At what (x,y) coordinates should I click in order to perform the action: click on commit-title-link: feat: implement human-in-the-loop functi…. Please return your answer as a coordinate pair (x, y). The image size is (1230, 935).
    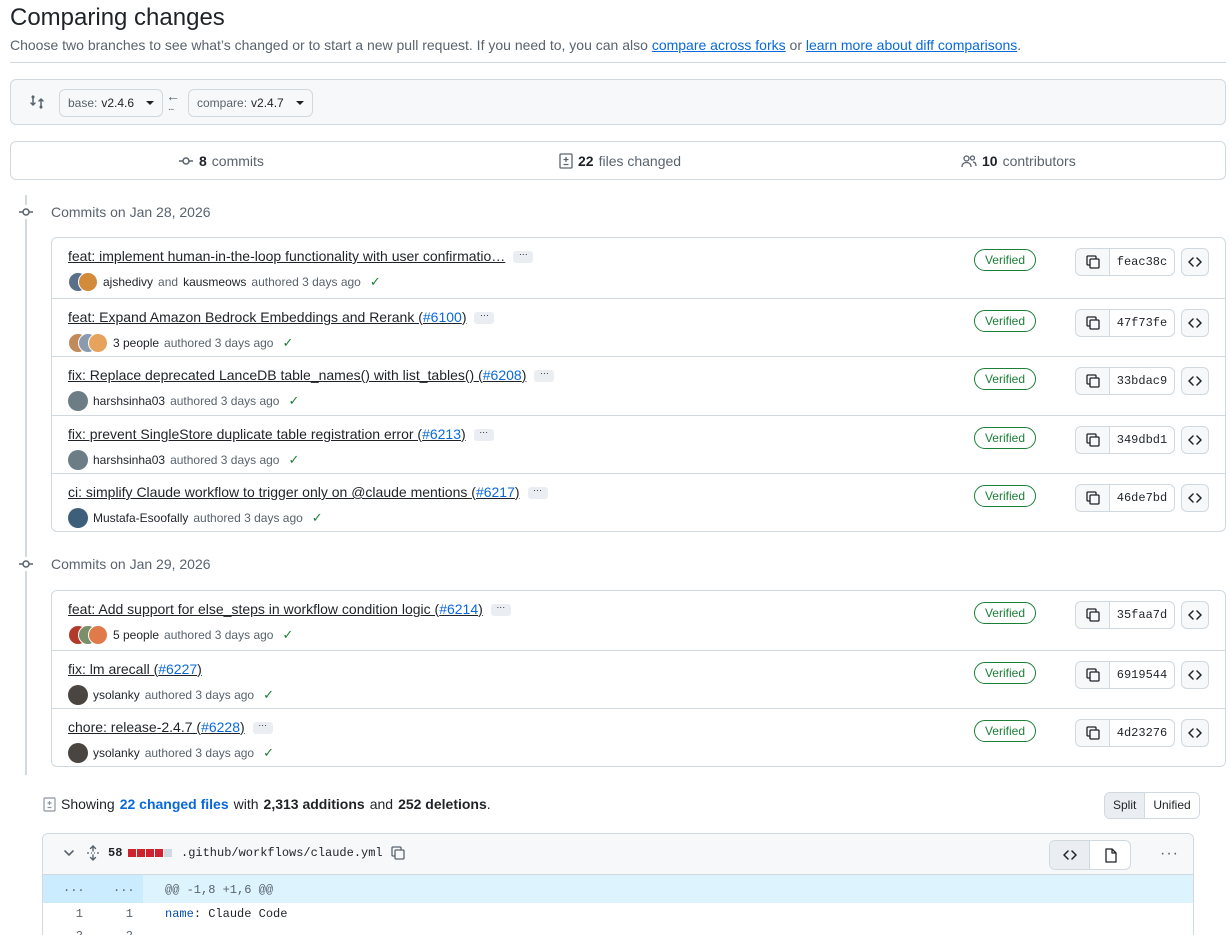
    Looking at the image, I should click on (301, 256).